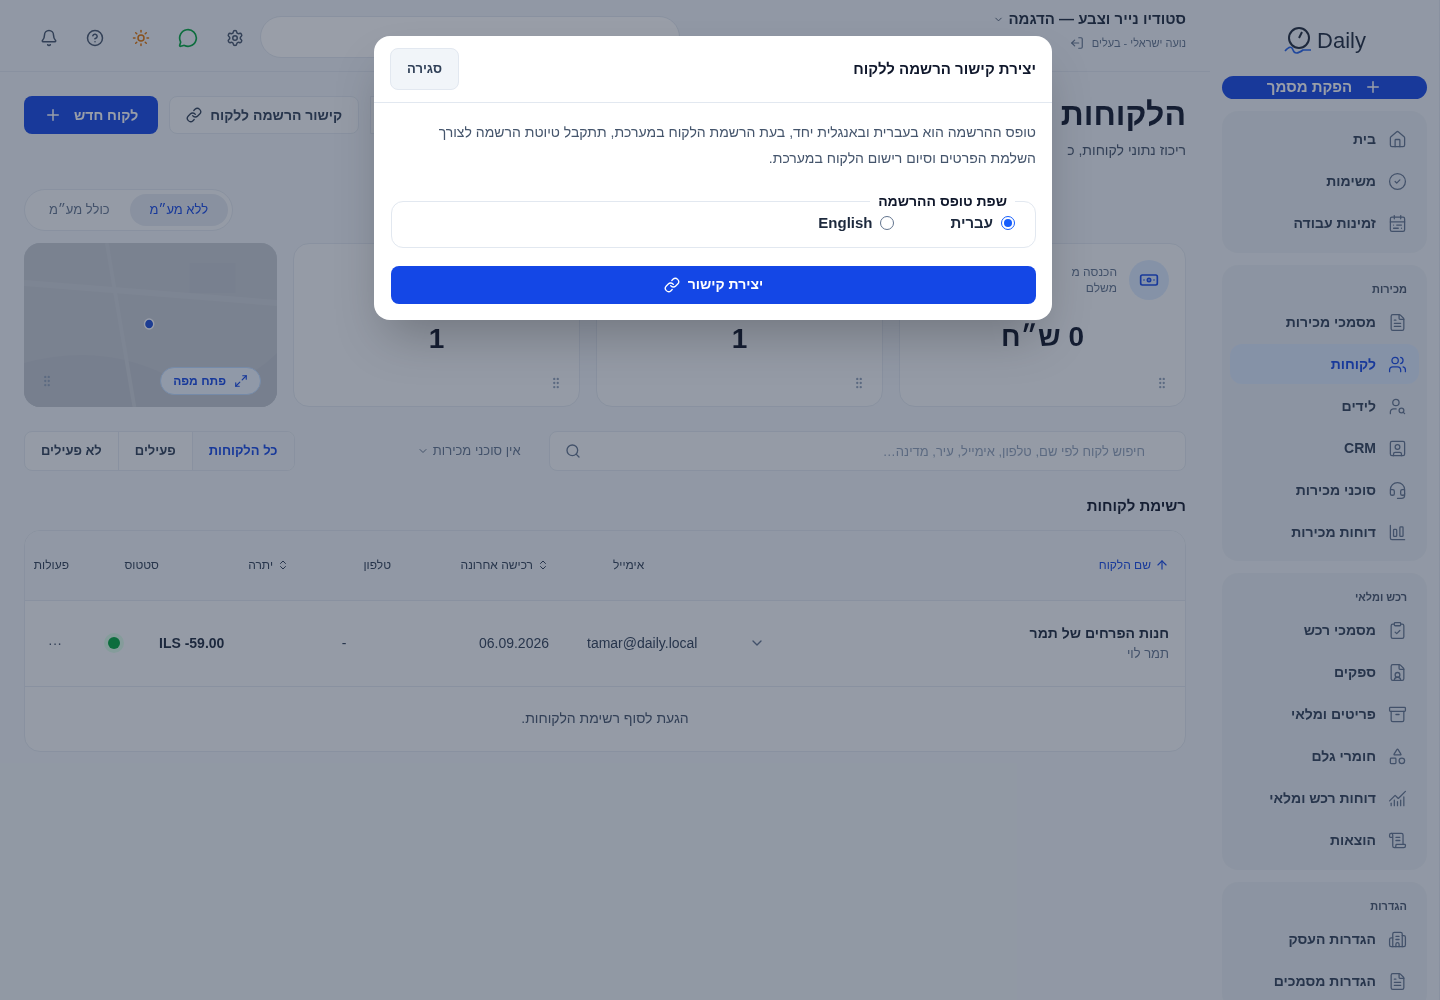 This screenshot has width=1440, height=1000. Describe the element at coordinates (72, 451) in the screenshot. I see `filter-tab: לא פעילים` at that location.